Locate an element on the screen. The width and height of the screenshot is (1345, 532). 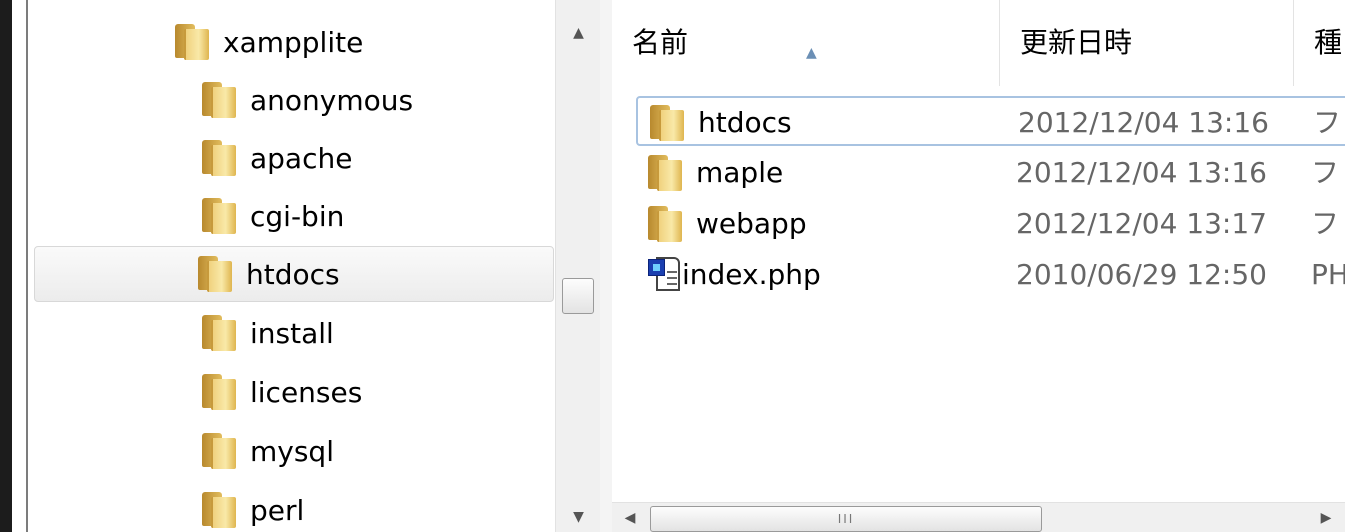
tree-item-label: mysql is located at coordinates (292, 451).